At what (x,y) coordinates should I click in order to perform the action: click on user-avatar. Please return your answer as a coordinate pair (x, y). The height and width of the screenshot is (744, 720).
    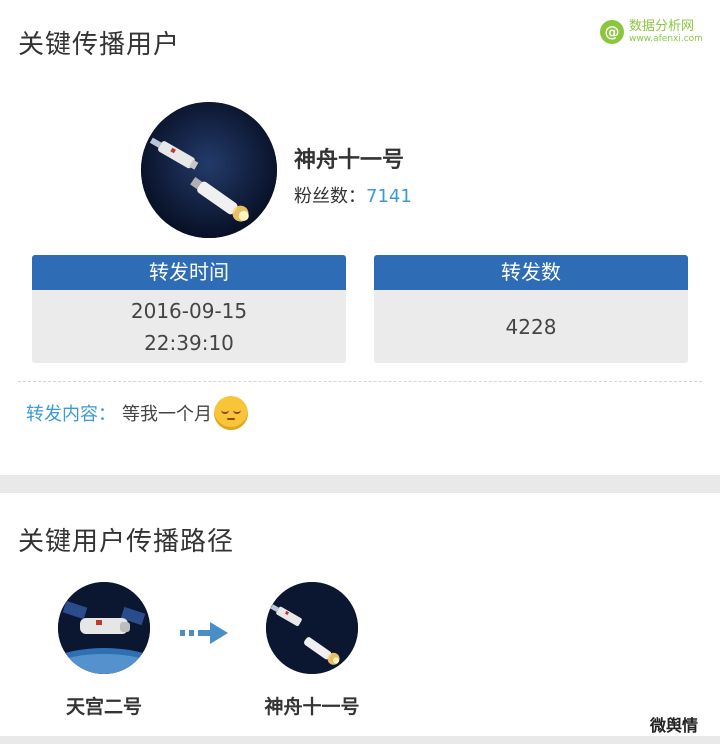
    Looking at the image, I should click on (209, 170).